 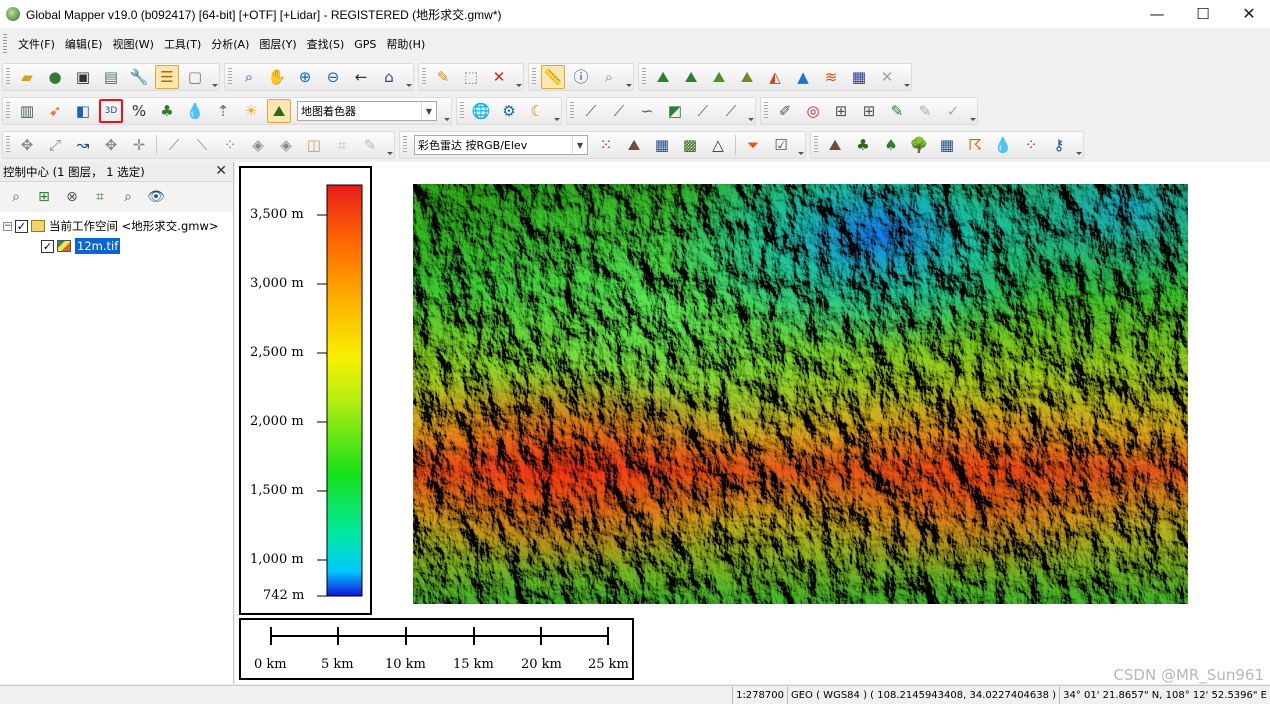 What do you see at coordinates (663, 77) in the screenshot?
I see `terrain-profile-icon: ⛰` at bounding box center [663, 77].